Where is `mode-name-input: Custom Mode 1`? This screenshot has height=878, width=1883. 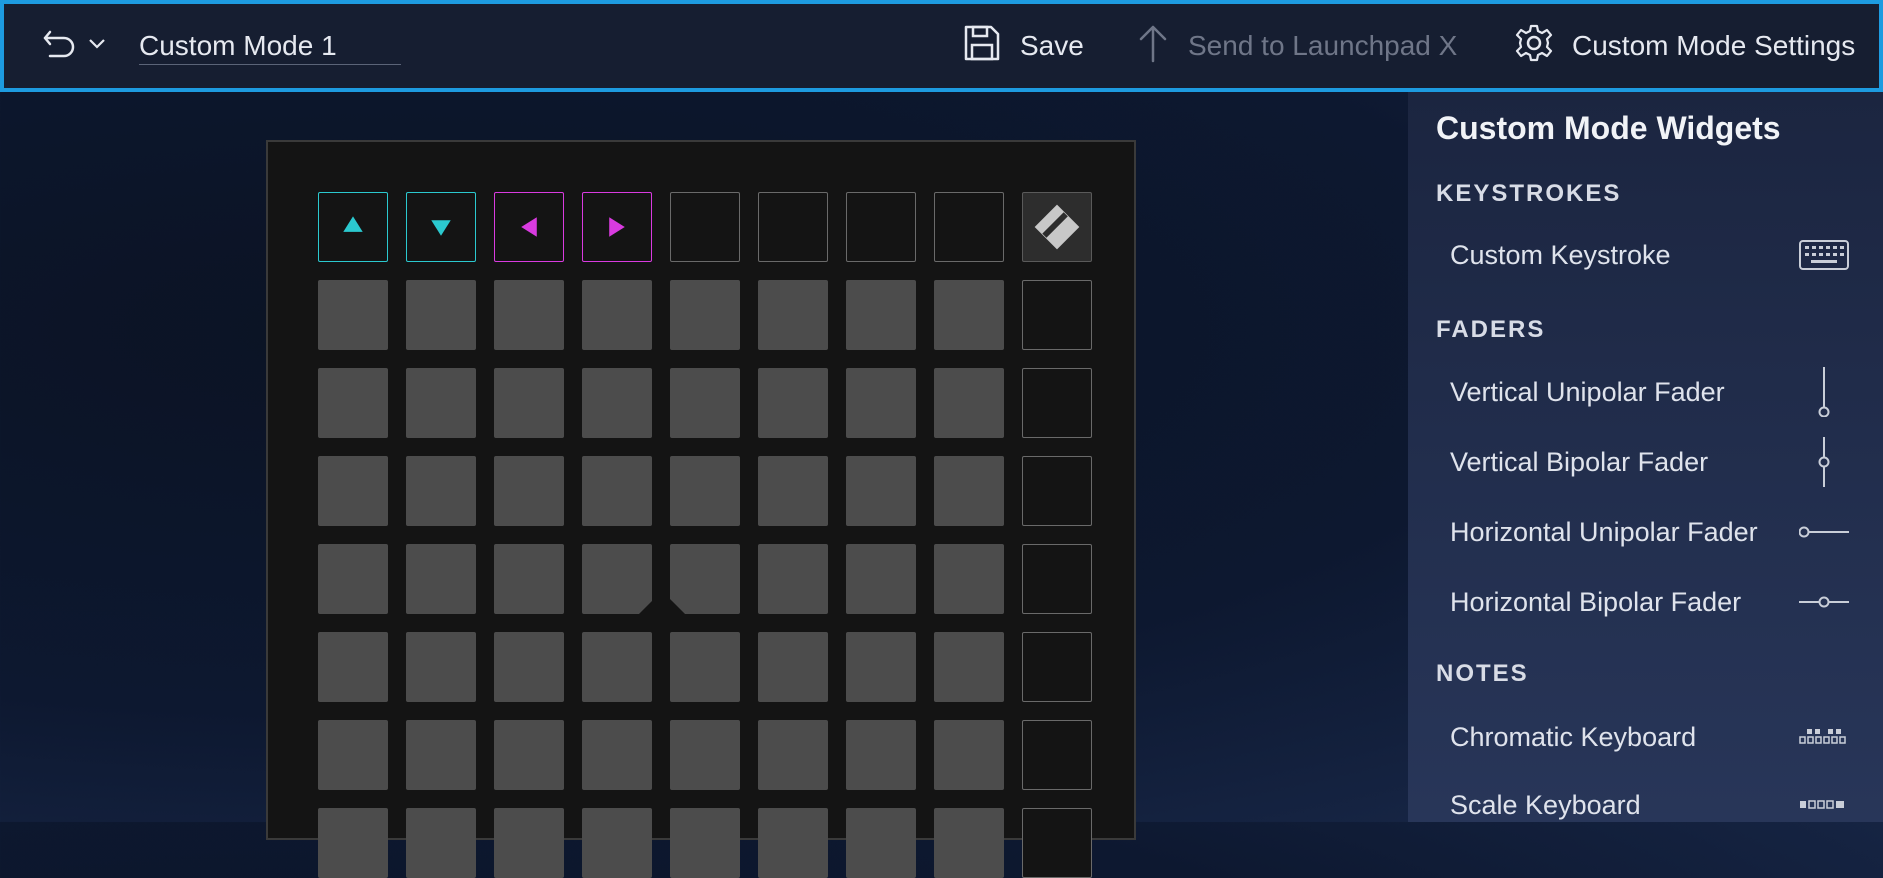 mode-name-input: Custom Mode 1 is located at coordinates (270, 46).